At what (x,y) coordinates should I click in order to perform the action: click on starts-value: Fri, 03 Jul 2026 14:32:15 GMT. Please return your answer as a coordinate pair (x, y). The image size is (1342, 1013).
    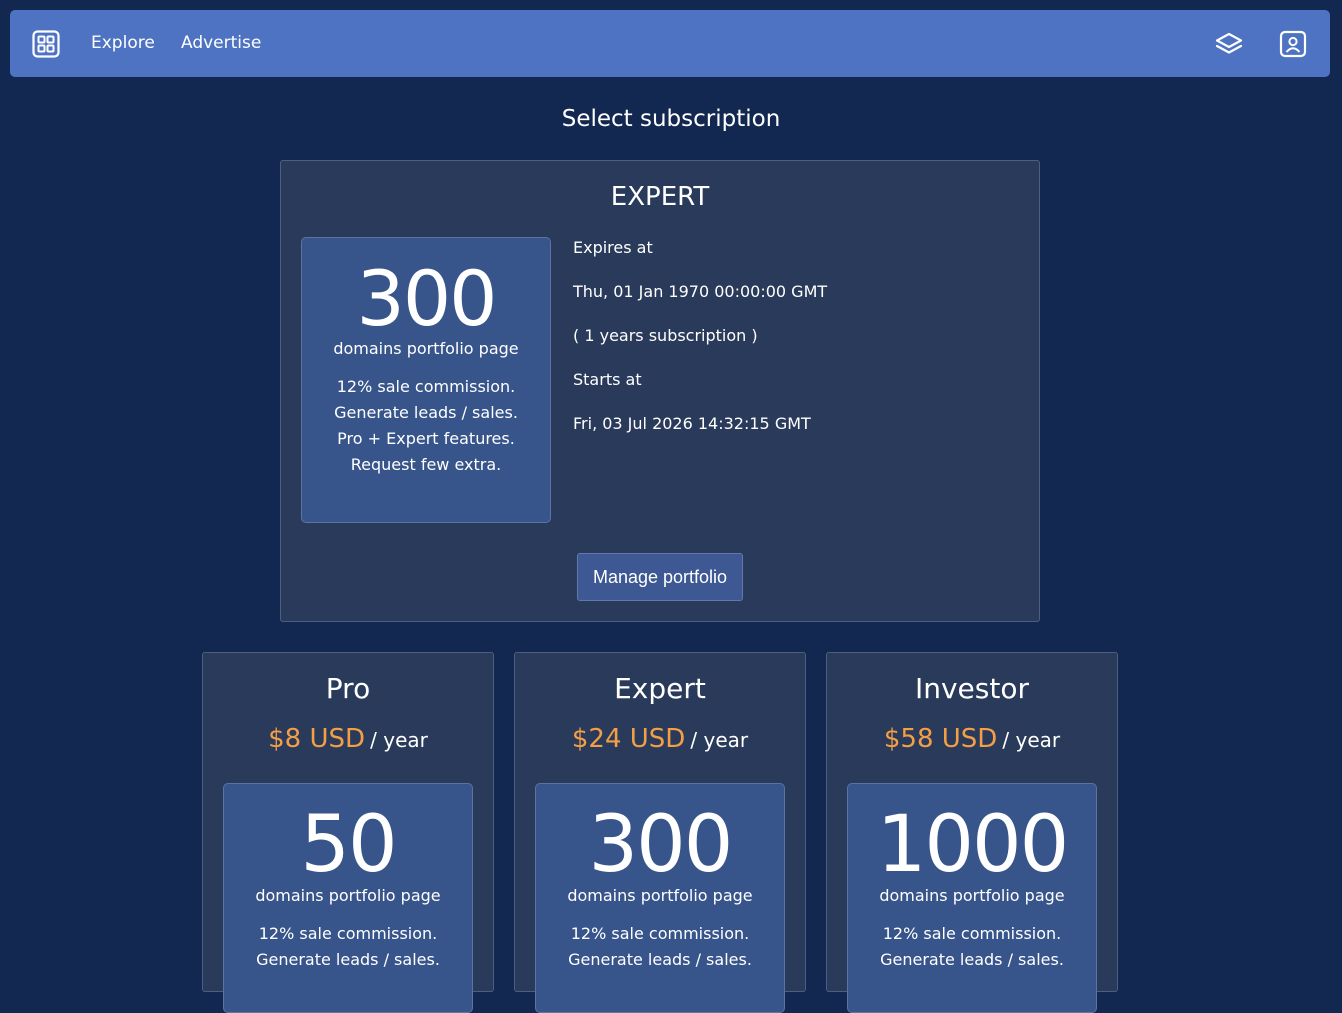
    Looking at the image, I should click on (692, 423).